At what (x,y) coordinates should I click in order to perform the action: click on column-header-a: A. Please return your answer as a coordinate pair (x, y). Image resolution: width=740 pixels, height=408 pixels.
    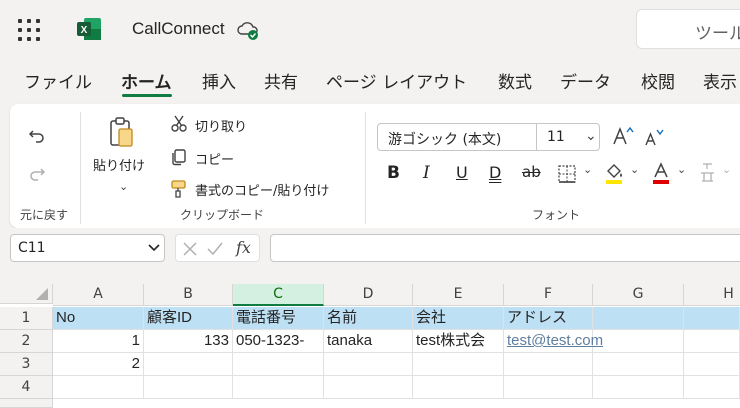
    Looking at the image, I should click on (98, 295).